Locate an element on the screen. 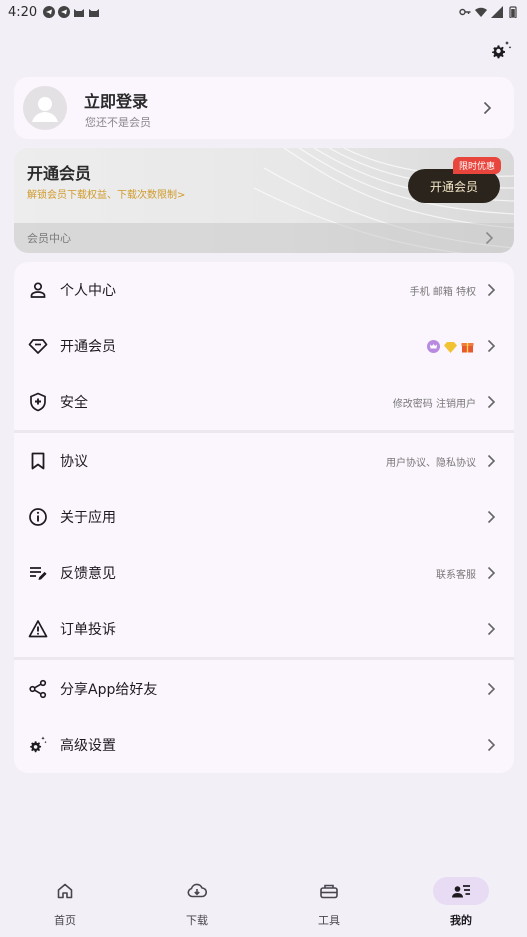 Image resolution: width=527 pixels, height=937 pixels. signal-icon is located at coordinates (497, 12).